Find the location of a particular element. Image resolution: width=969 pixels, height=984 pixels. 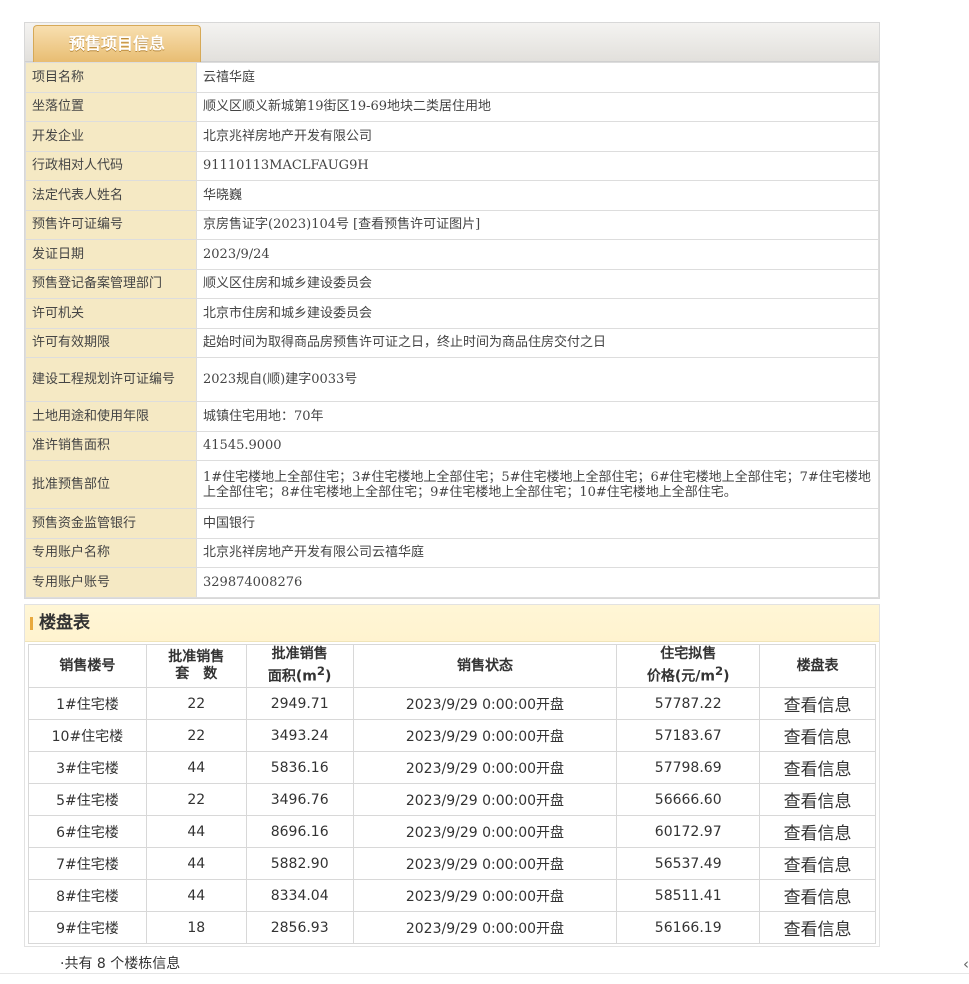

cell-area: 2949.71 is located at coordinates (299, 703).